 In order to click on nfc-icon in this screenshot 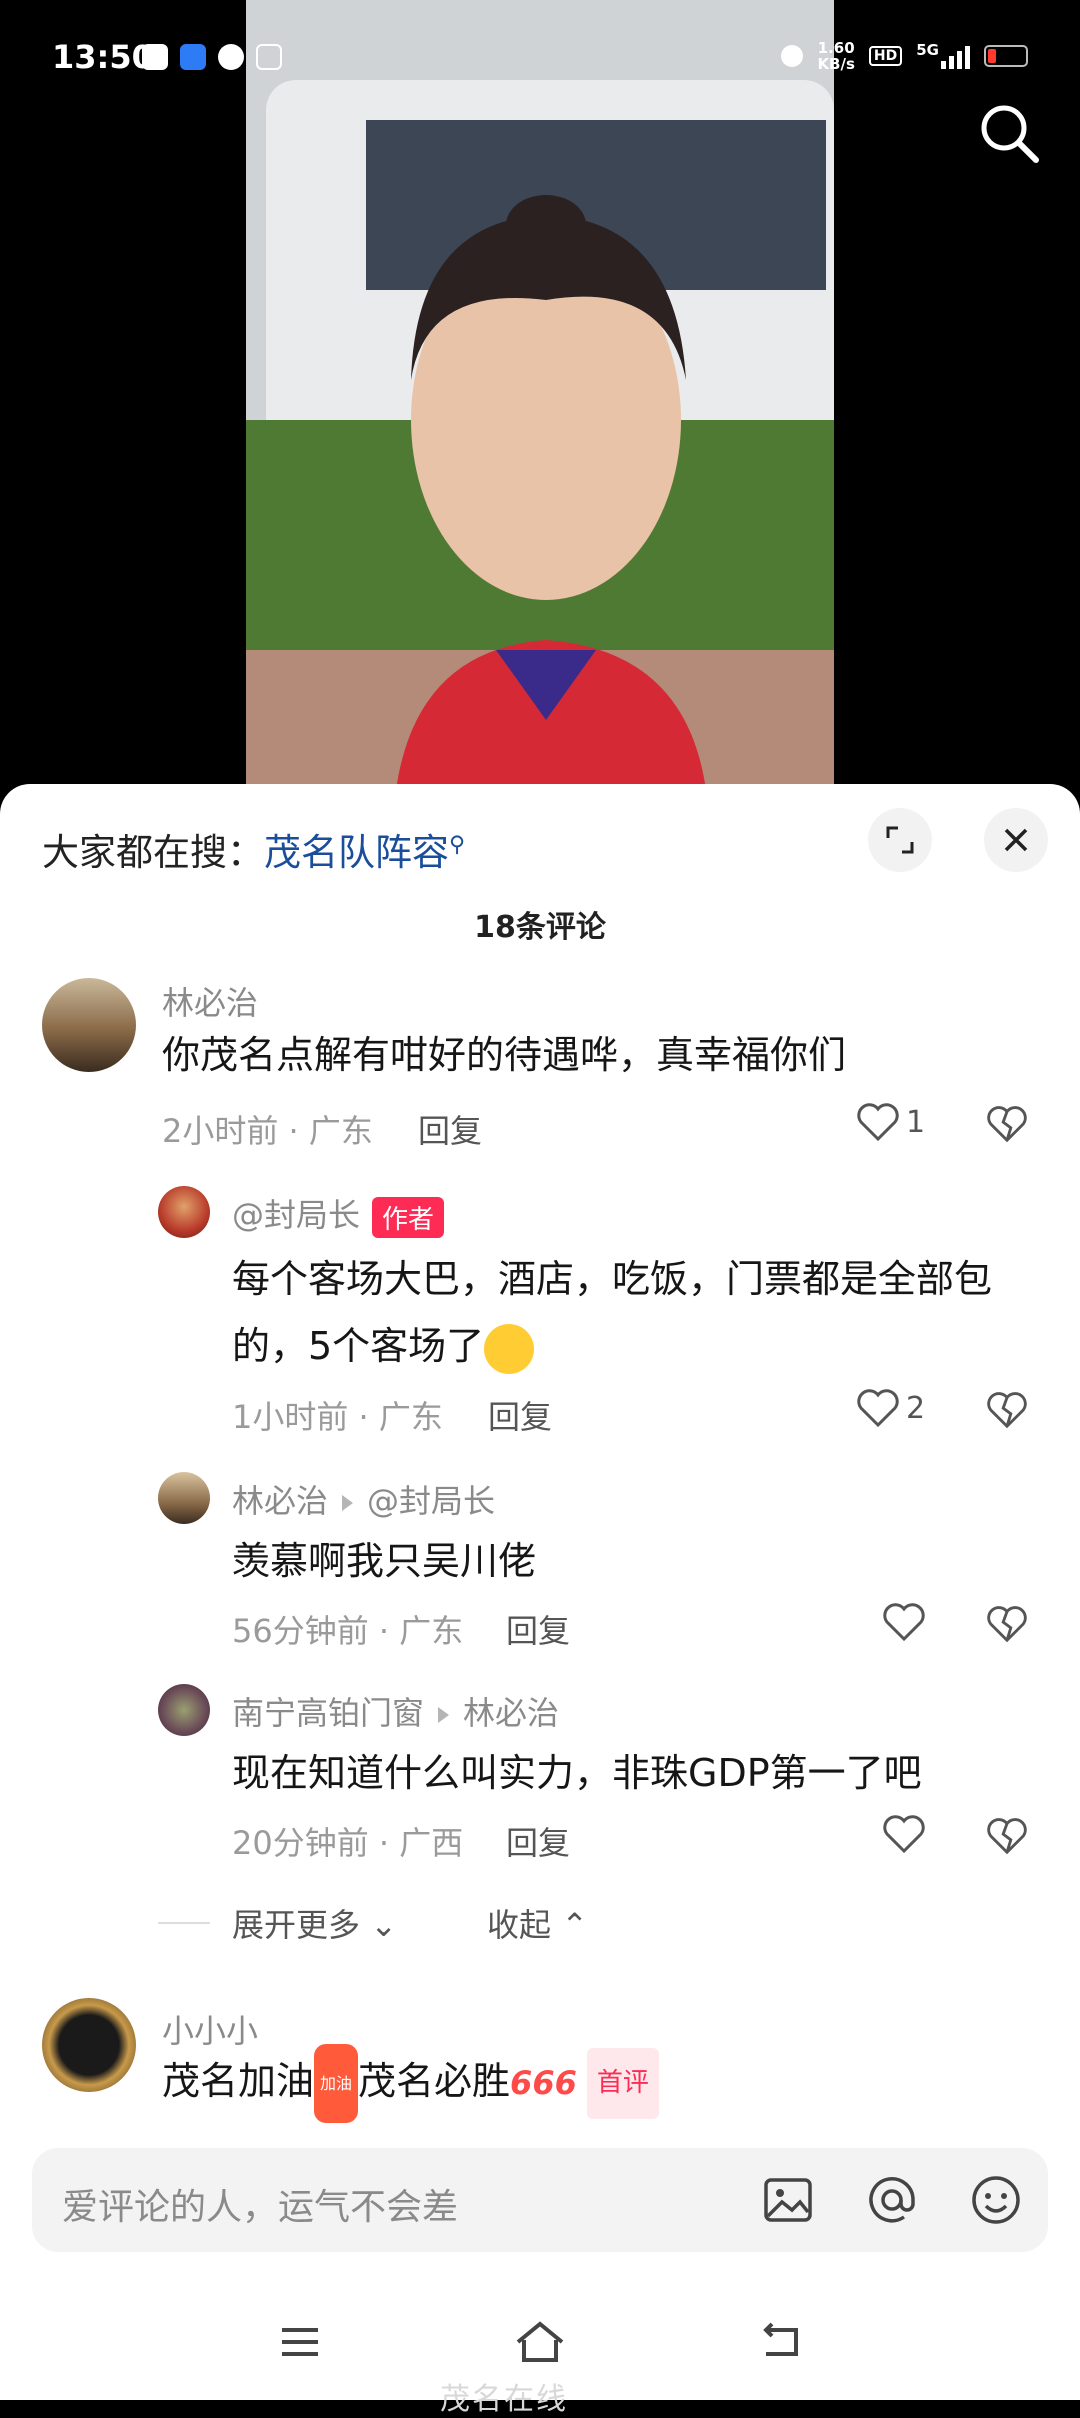, I will do `click(792, 56)`.